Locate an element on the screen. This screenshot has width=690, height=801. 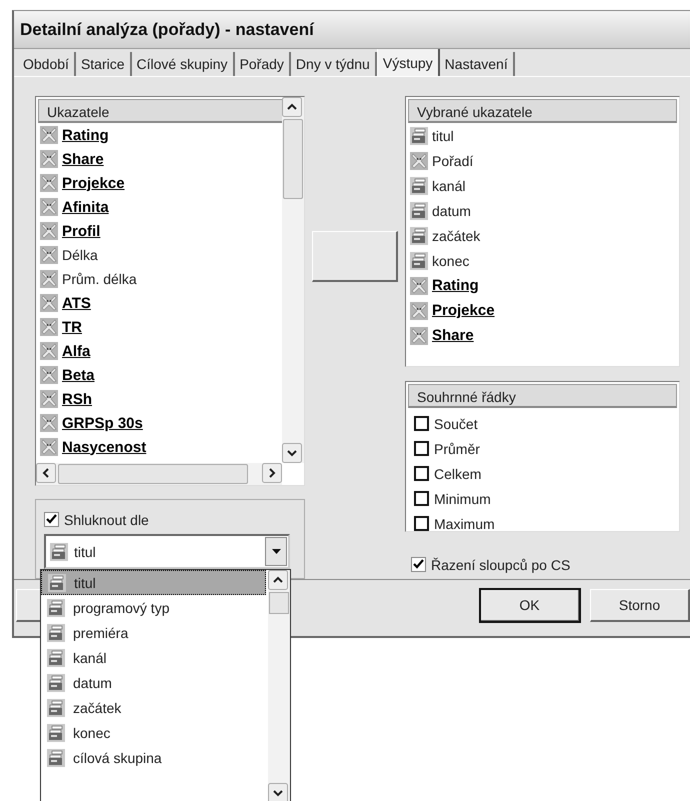
checkbox-label: Součet is located at coordinates (456, 424).